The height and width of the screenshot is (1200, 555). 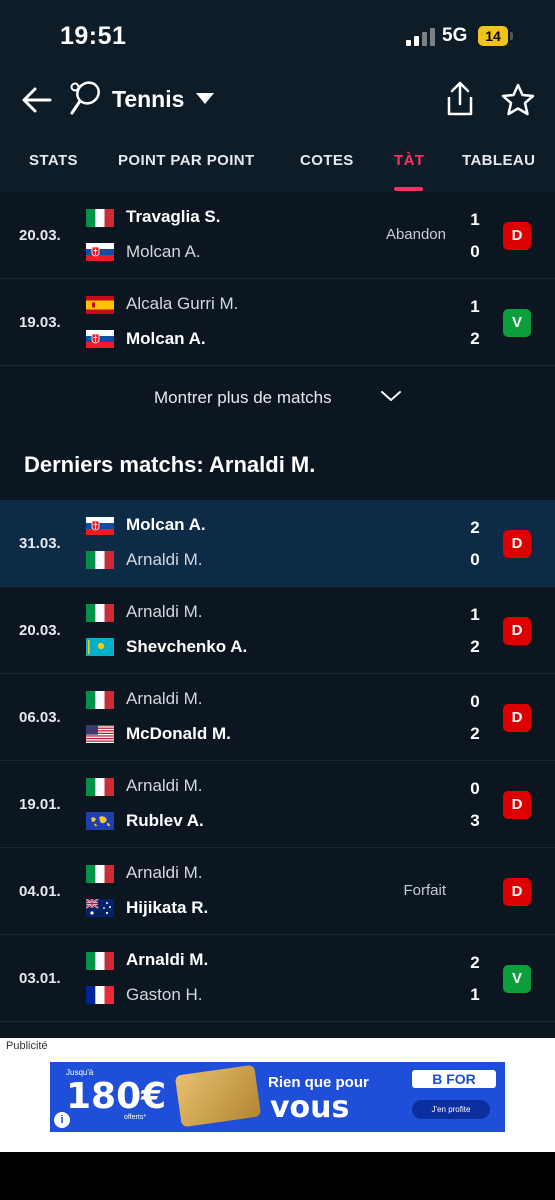 I want to click on match-row: 04.01. Arnaldi M. Hijikata R. Forfait D, so click(x=277, y=891).